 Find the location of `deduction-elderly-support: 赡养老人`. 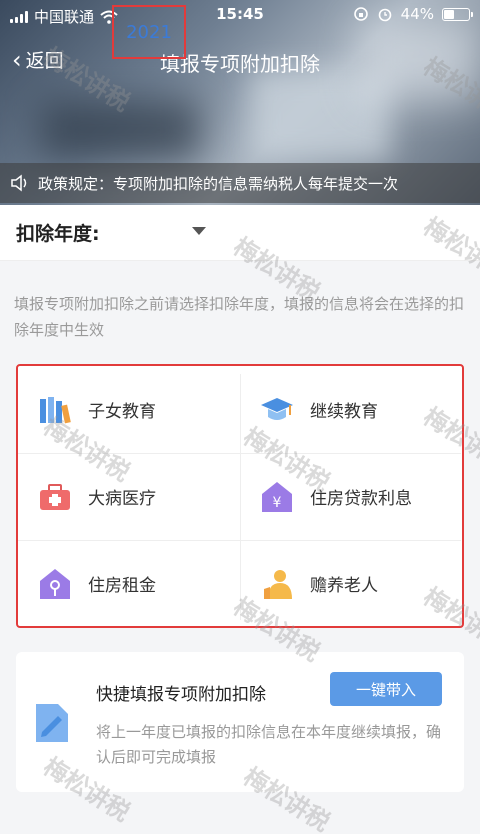

deduction-elderly-support: 赡养老人 is located at coordinates (351, 583).